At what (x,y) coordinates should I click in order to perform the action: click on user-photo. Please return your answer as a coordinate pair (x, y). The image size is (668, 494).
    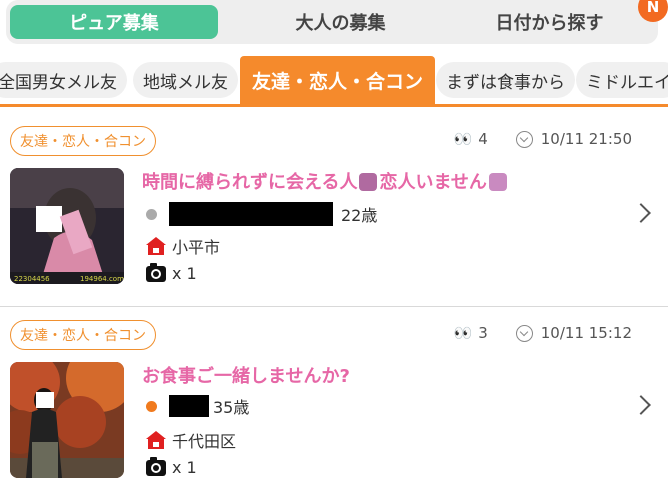
    Looking at the image, I should click on (67, 420).